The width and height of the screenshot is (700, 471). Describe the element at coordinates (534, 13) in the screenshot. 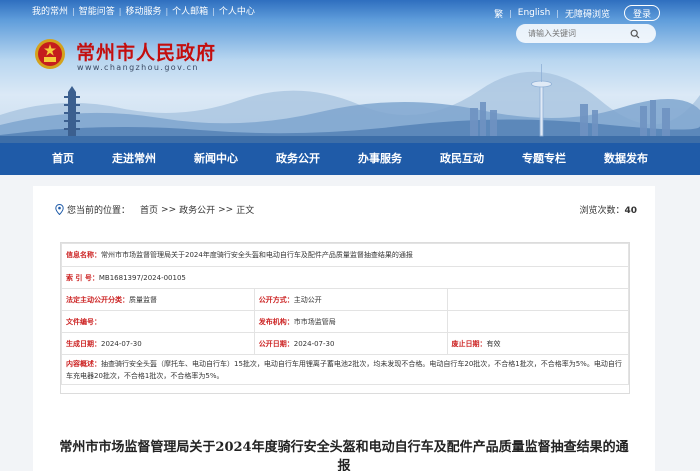

I see `link-english: English` at that location.